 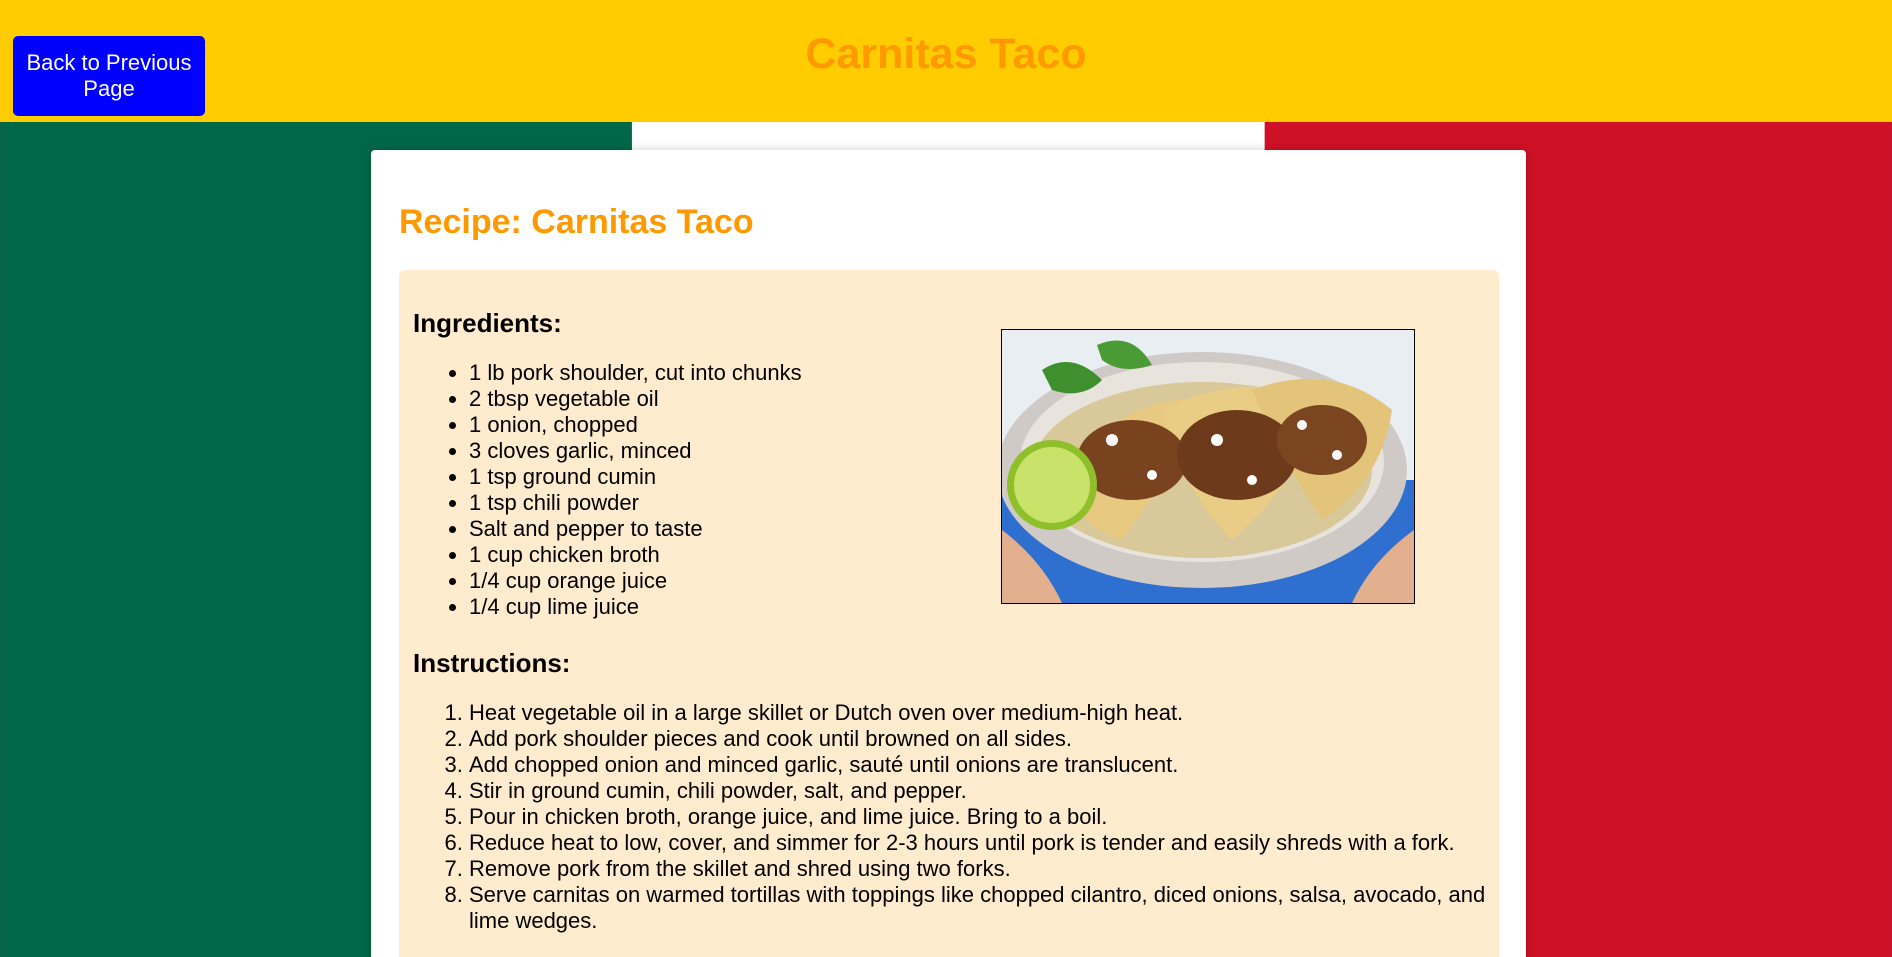 What do you see at coordinates (576, 222) in the screenshot?
I see `recipe-title: Recipe: Carnitas Taco` at bounding box center [576, 222].